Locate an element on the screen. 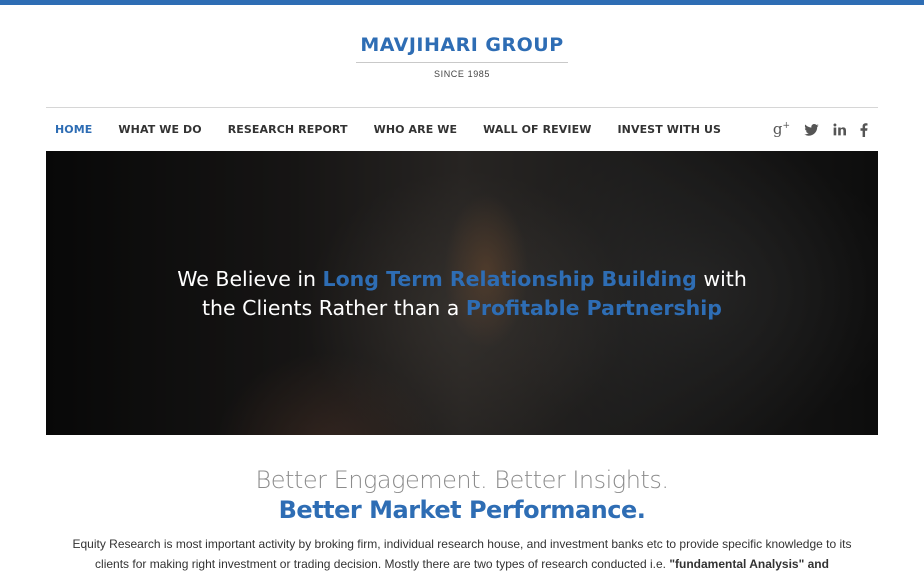  top-accent-bar is located at coordinates (462, 2).